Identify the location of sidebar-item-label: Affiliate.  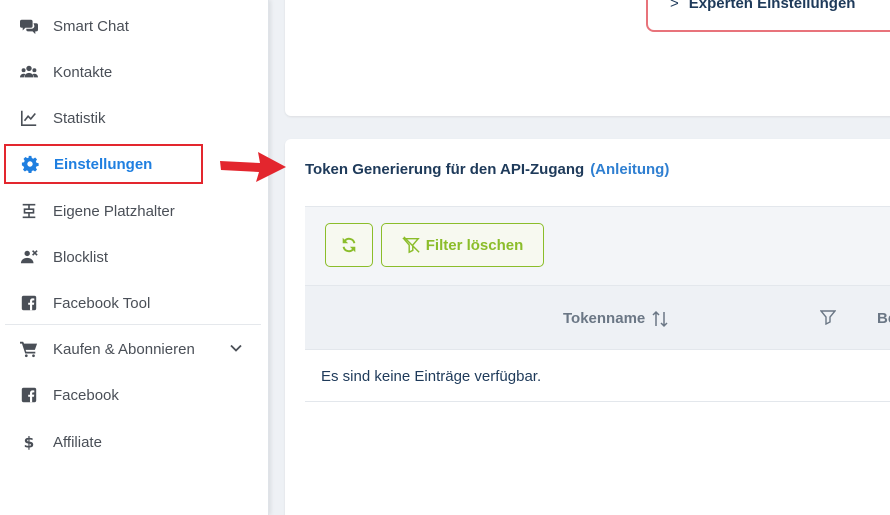
(77, 442).